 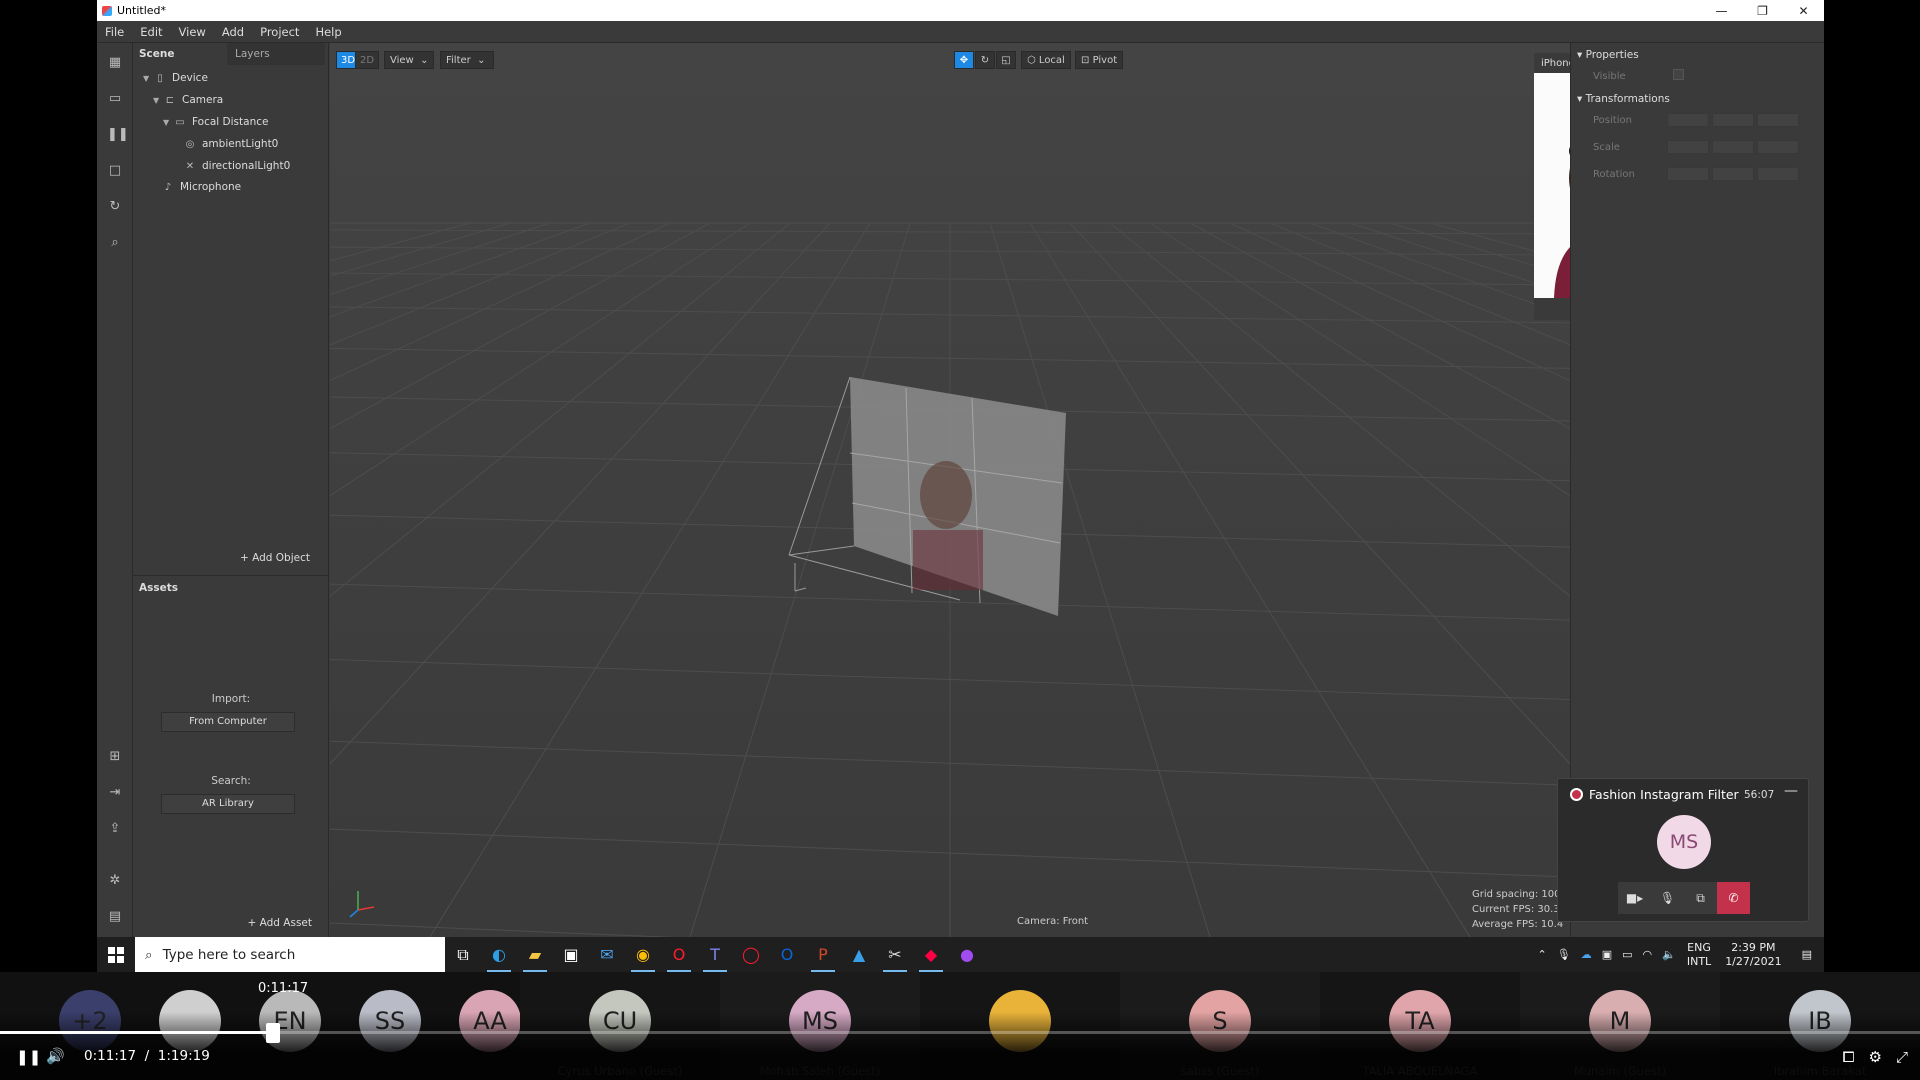 I want to click on opera-gx-icon: ◯, so click(x=751, y=954).